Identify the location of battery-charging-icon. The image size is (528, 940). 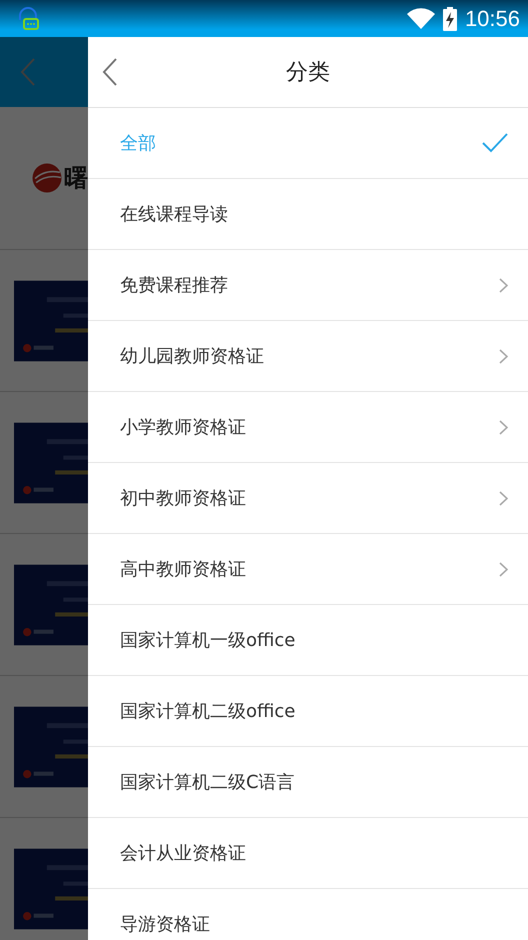
(449, 18).